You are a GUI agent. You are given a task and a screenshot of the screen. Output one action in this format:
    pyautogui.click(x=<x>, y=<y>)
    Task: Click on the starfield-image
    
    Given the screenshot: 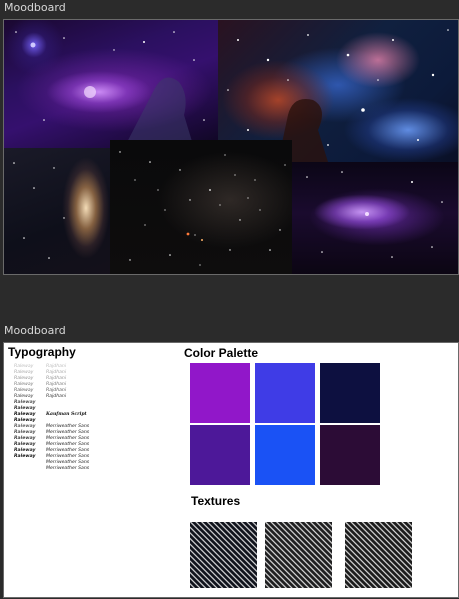 What is the action you would take?
    pyautogui.click(x=201, y=207)
    